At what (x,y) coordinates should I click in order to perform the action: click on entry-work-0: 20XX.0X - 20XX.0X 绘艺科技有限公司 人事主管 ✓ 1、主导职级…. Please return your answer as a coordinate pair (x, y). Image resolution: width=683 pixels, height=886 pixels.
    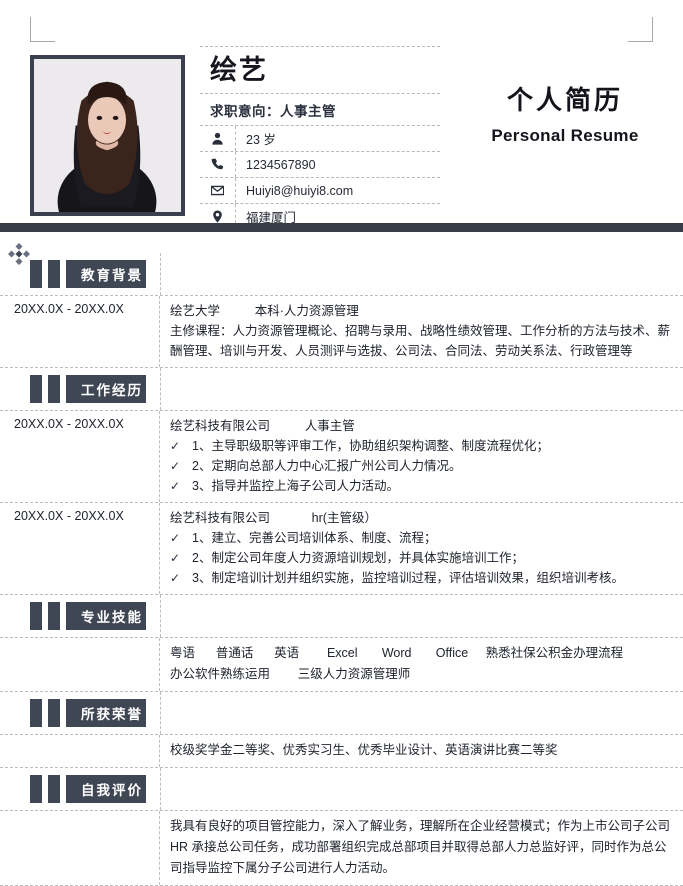
    Looking at the image, I should click on (341, 457).